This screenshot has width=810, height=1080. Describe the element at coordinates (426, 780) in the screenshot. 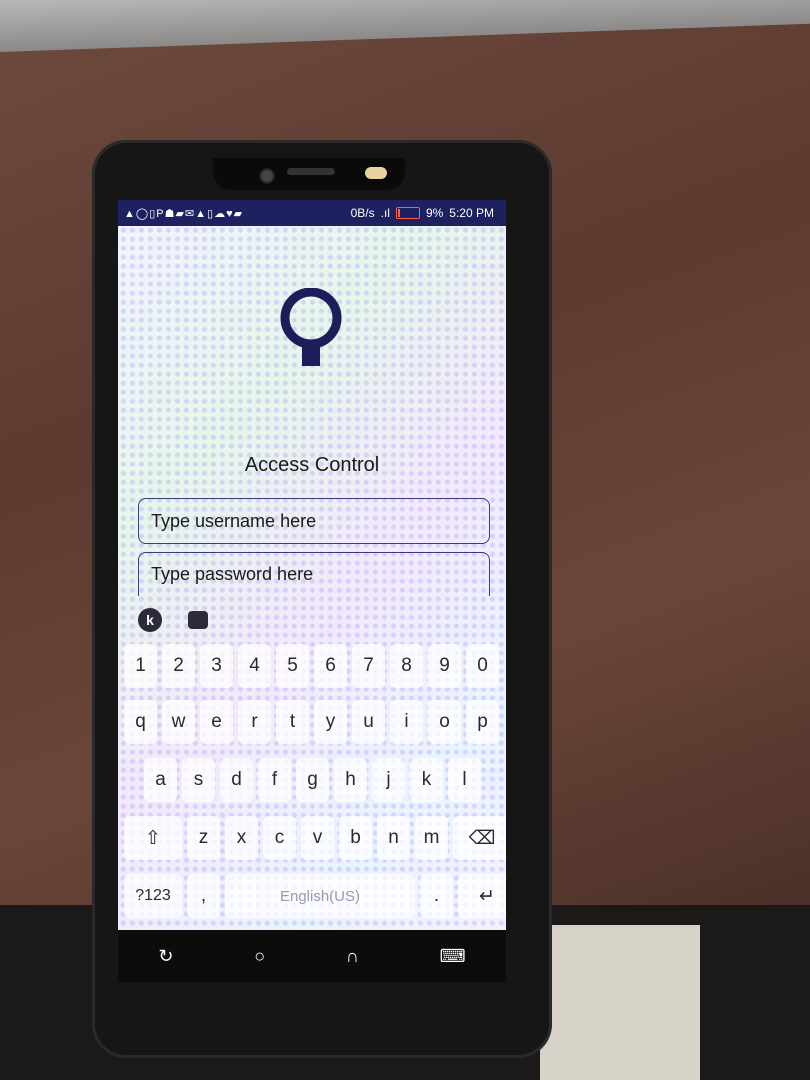

I see `key-k: k` at that location.